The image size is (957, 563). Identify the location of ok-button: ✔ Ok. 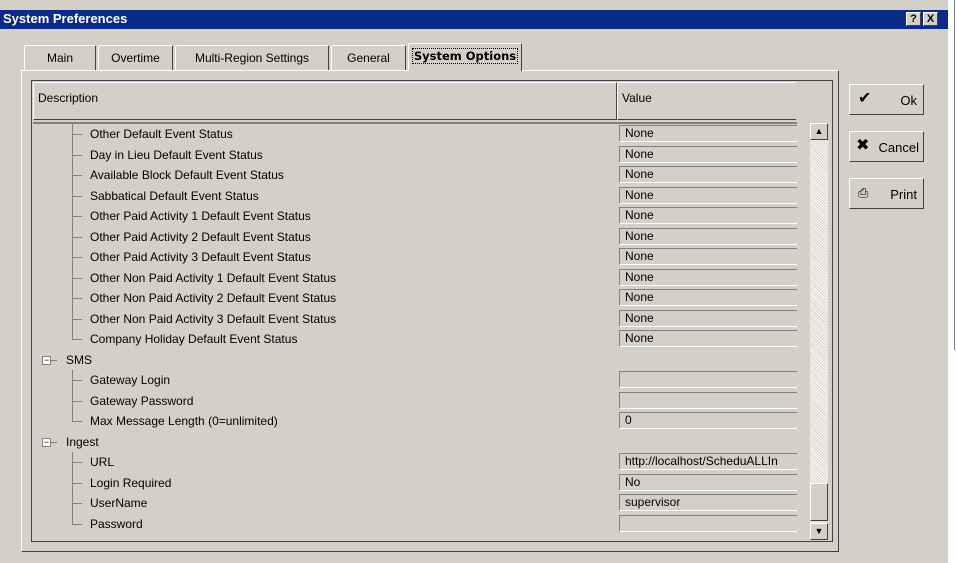
(886, 99).